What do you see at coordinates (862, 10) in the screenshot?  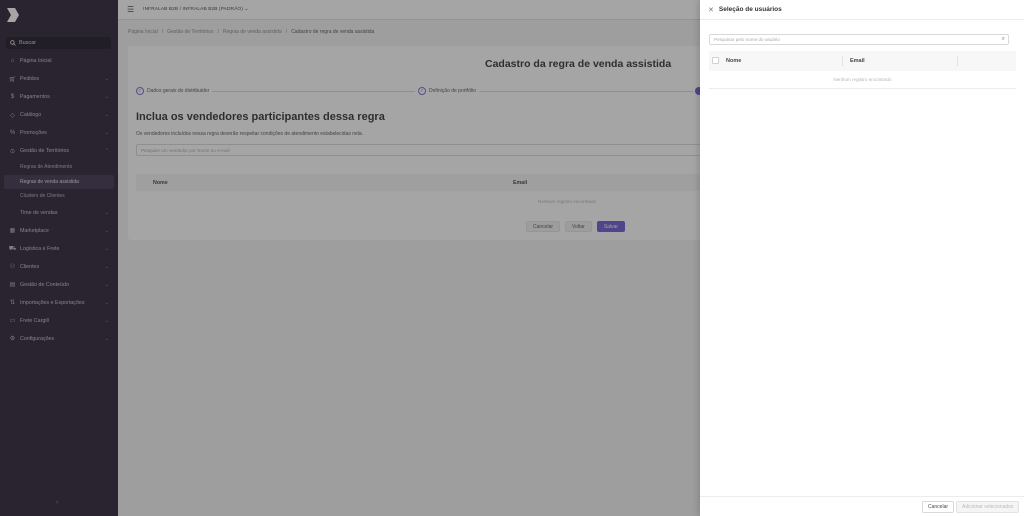 I see `drawer-header: ✕ Seleção de usuários` at bounding box center [862, 10].